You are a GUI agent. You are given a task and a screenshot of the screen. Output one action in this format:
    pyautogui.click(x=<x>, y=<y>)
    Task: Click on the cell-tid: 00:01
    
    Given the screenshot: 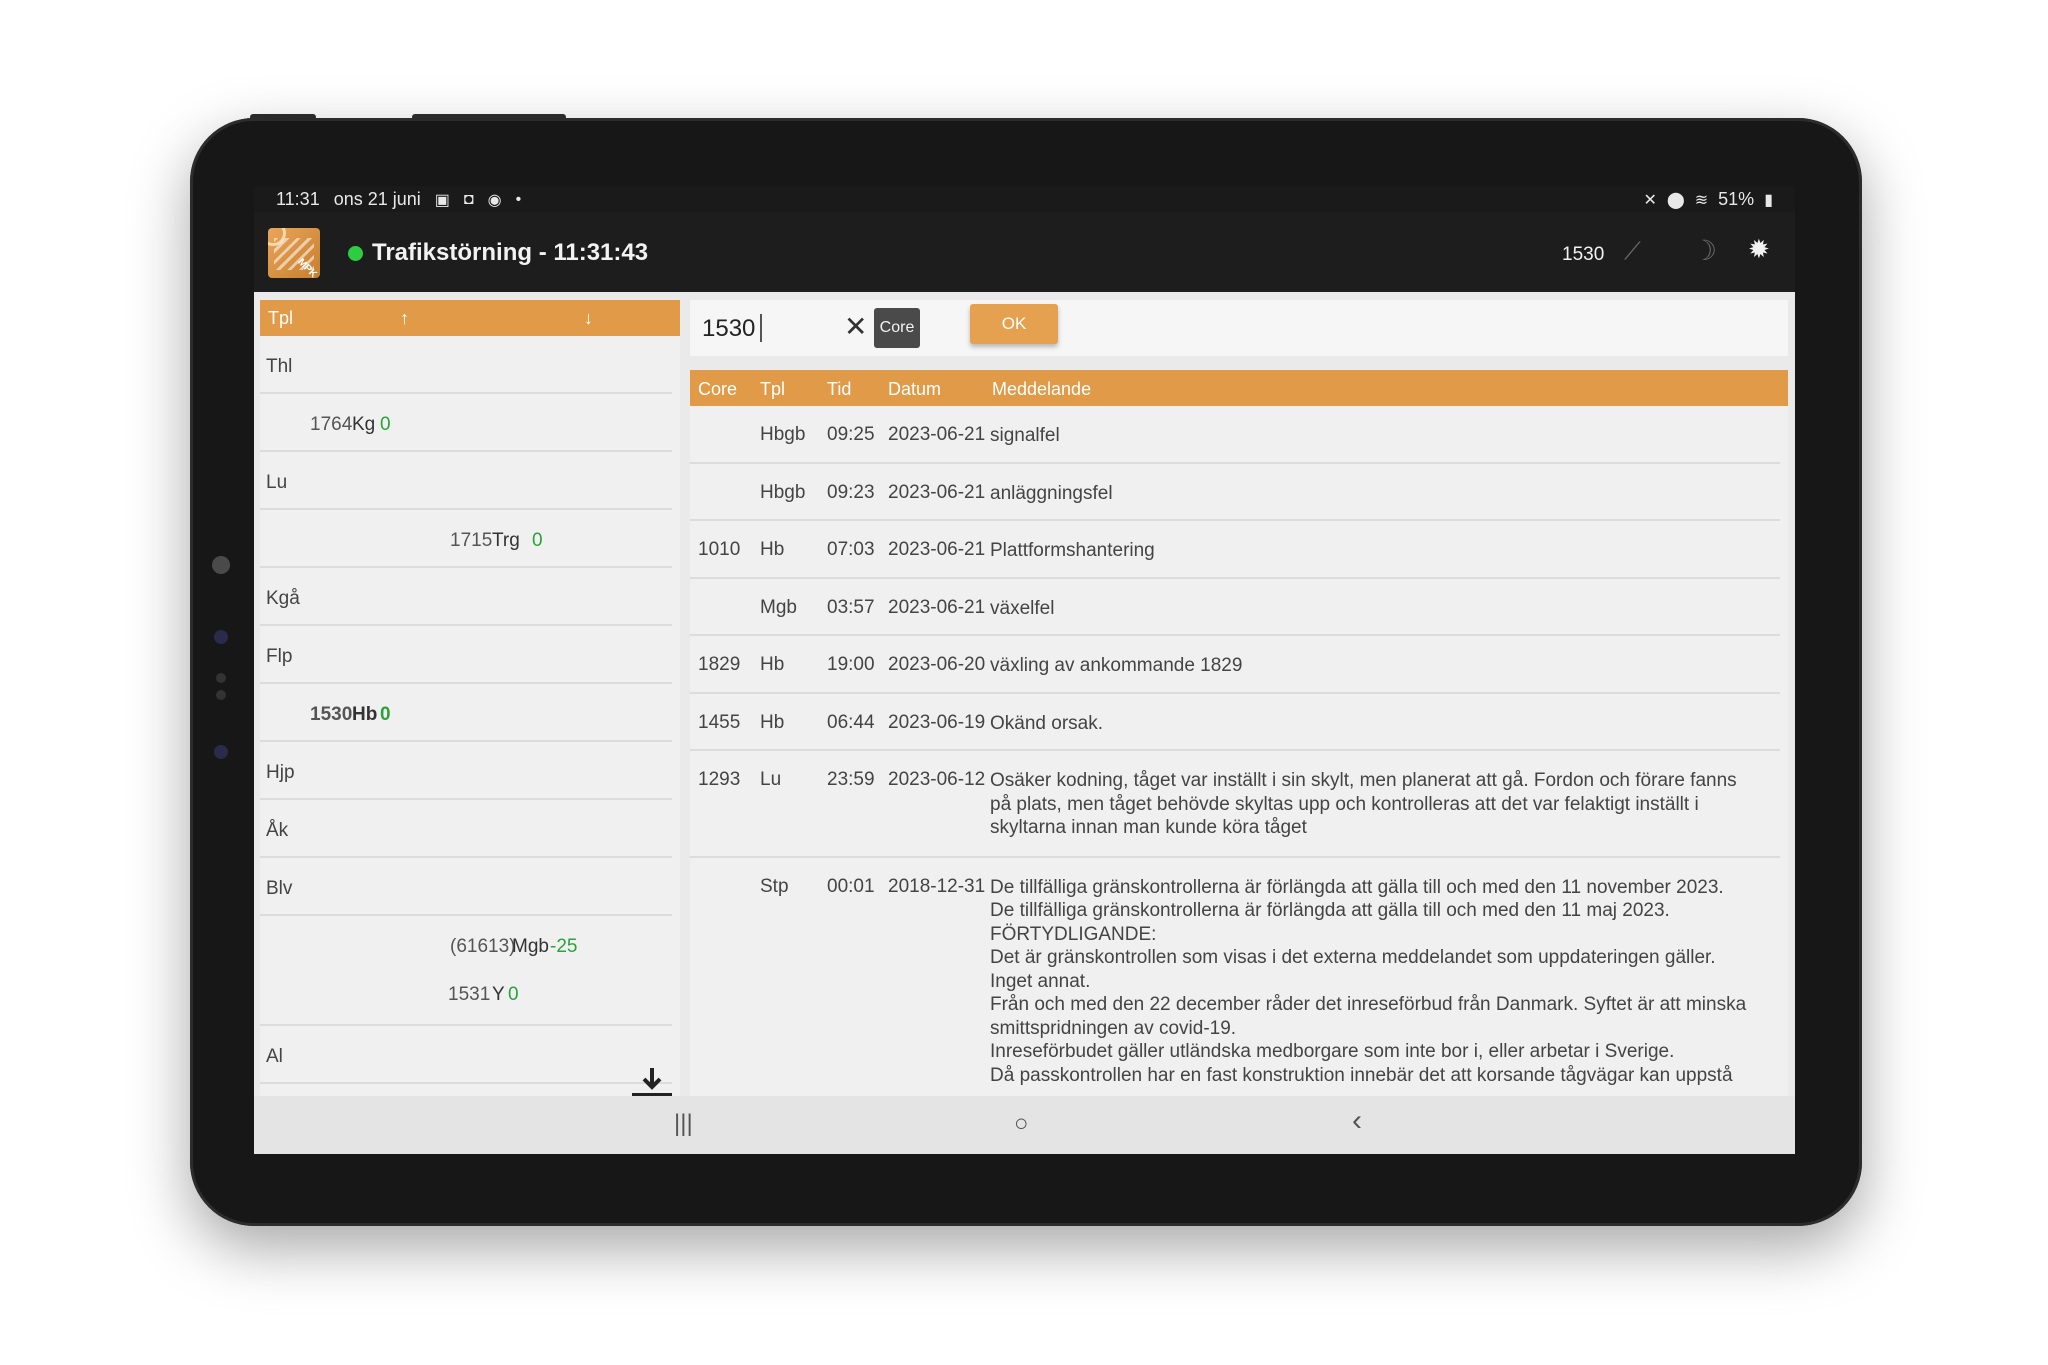 What is the action you would take?
    pyautogui.click(x=851, y=886)
    